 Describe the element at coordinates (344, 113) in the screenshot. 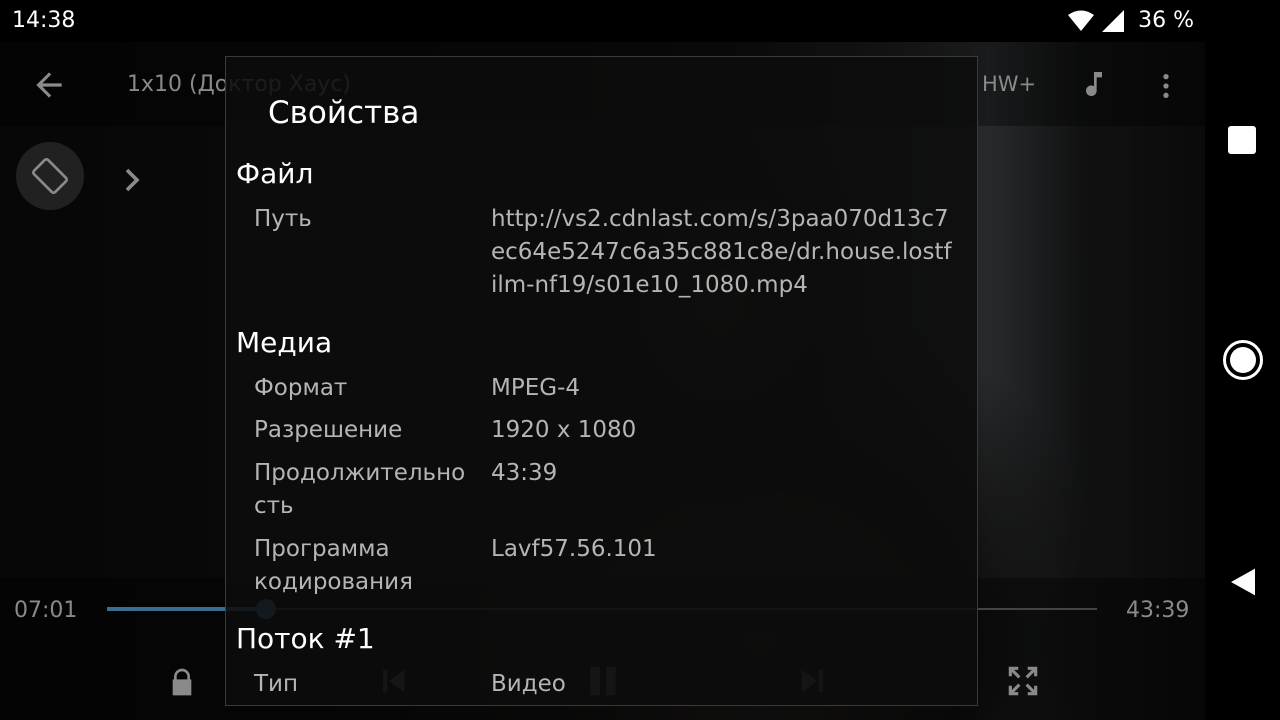

I see `dialog-title: Свойства` at that location.